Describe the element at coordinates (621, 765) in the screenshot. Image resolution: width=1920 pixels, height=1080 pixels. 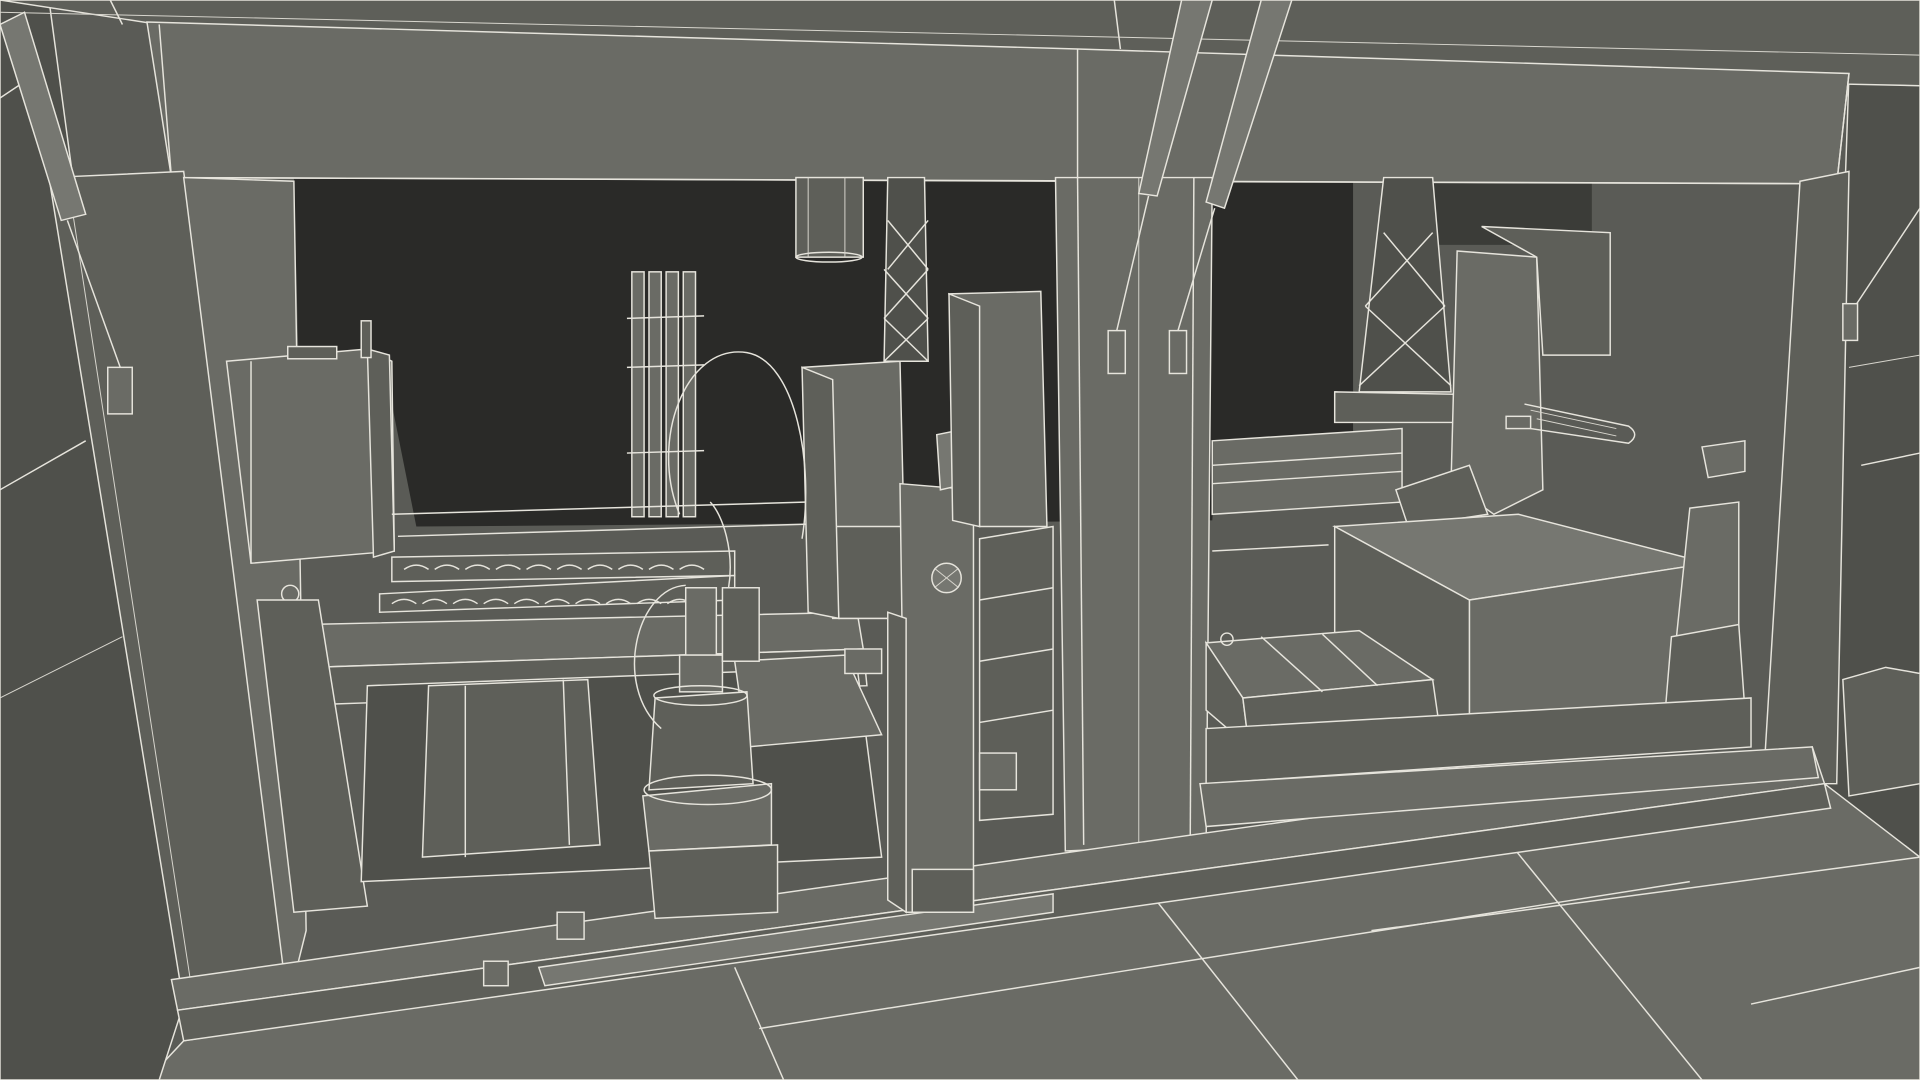
I see `lower-bed` at that location.